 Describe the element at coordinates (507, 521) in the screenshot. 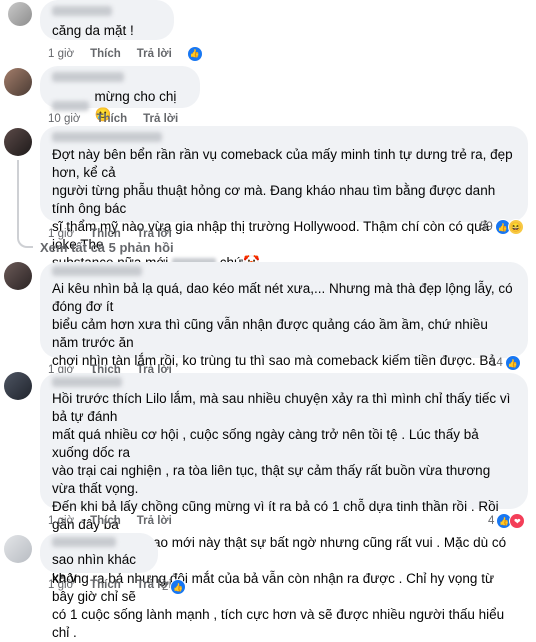

I see `reaction-summary: 4 👍 ❤` at that location.